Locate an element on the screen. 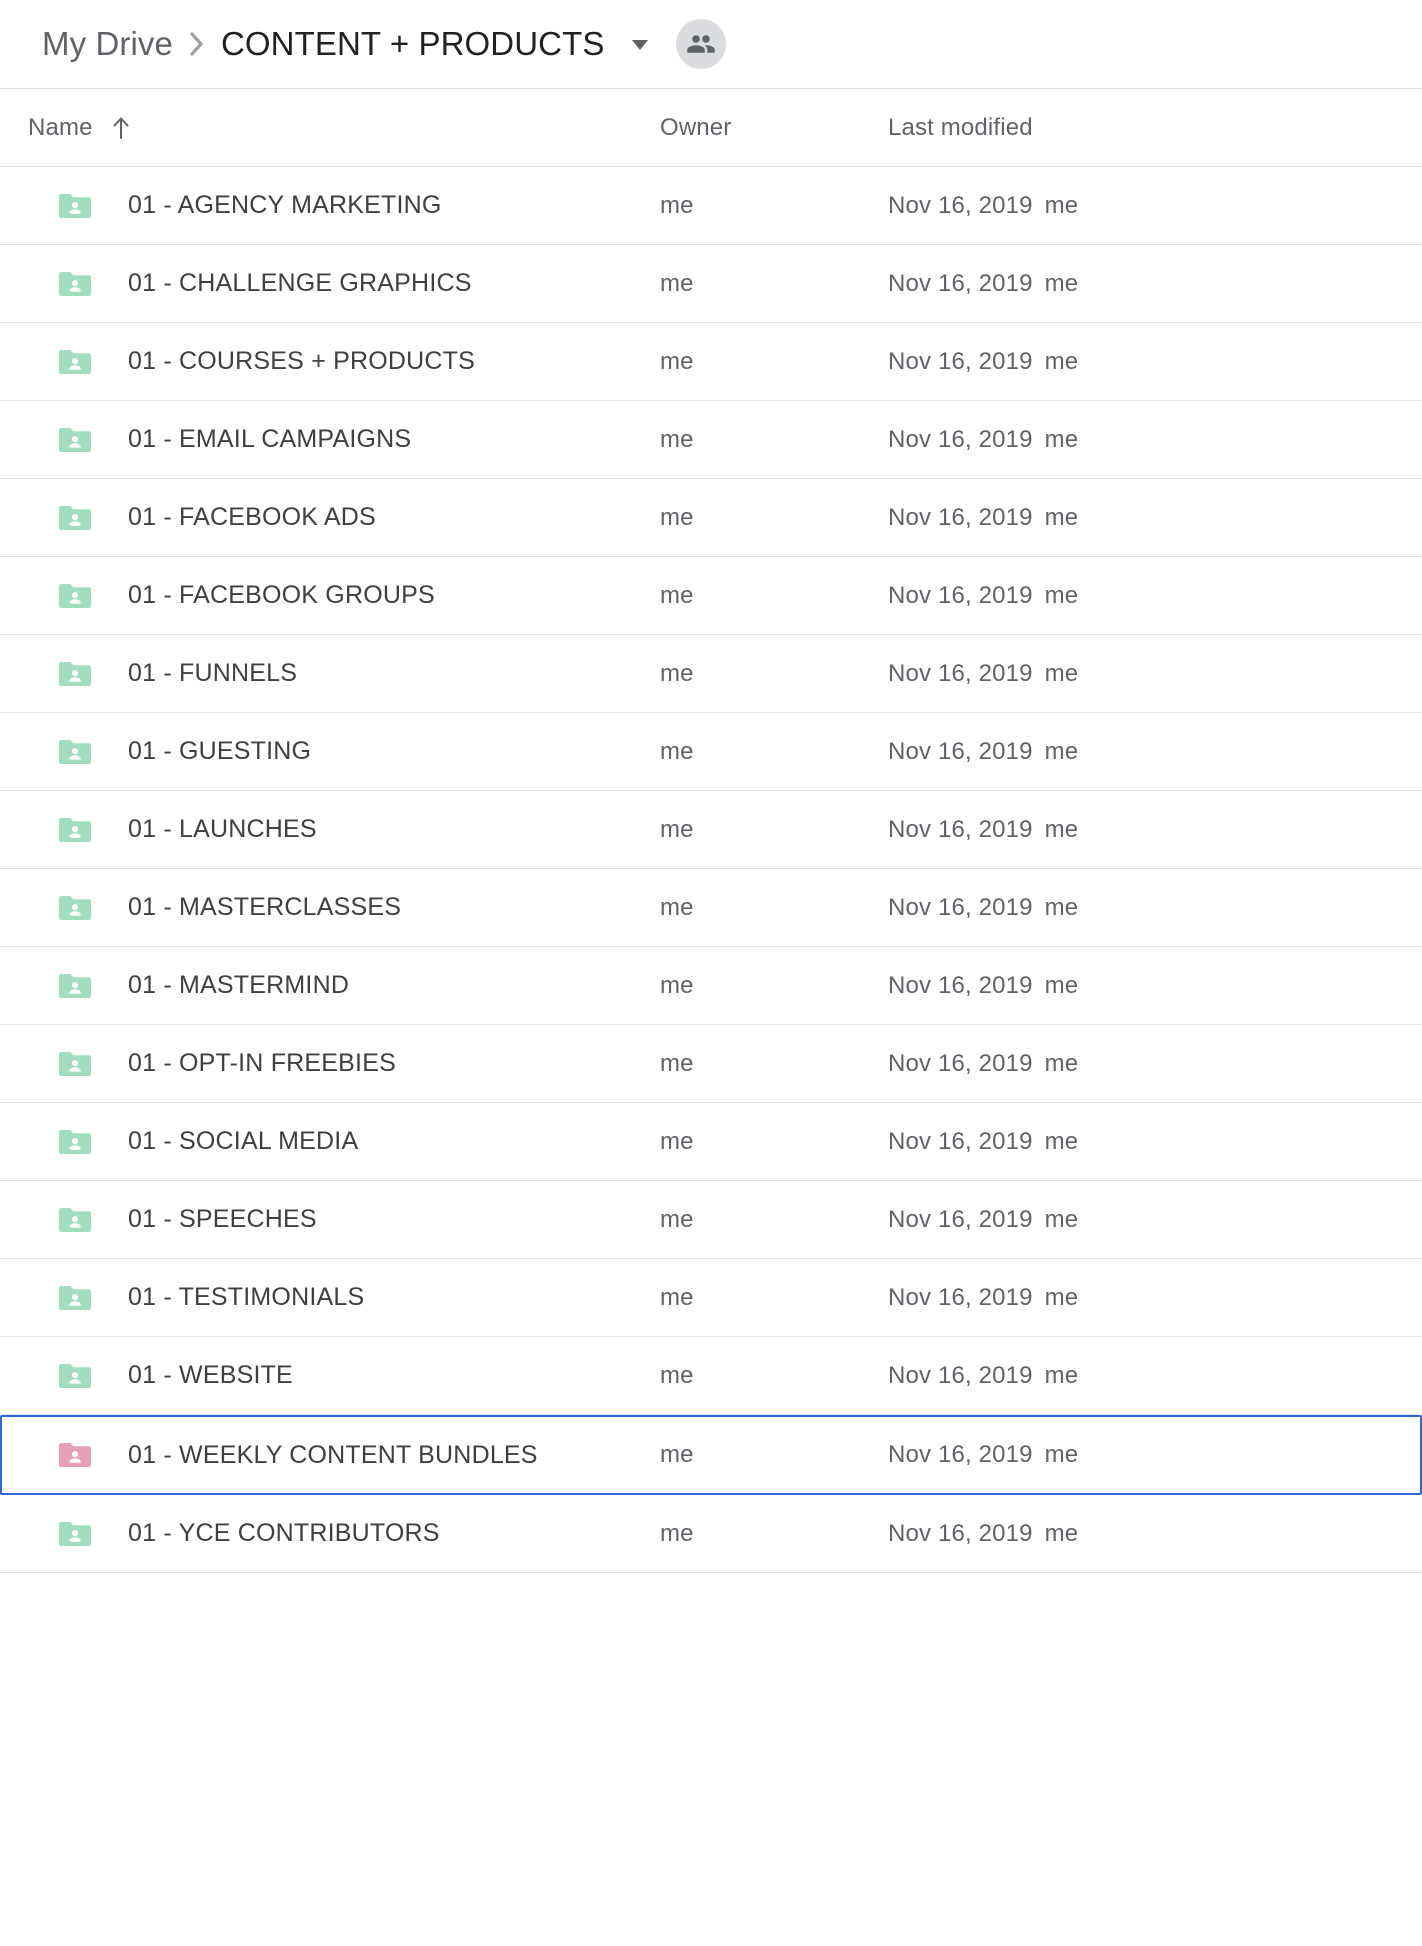  file-name-label: 01 - MASTERCLASSES is located at coordinates (265, 907).